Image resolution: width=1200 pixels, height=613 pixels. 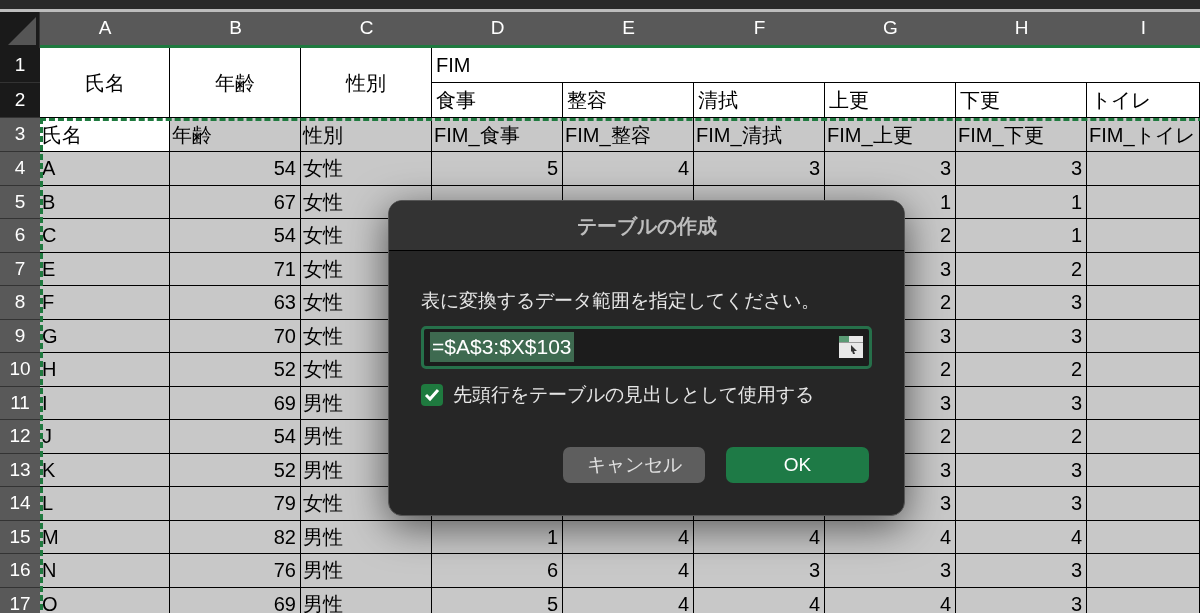 What do you see at coordinates (20, 537) in the screenshot?
I see `row-header: 15` at bounding box center [20, 537].